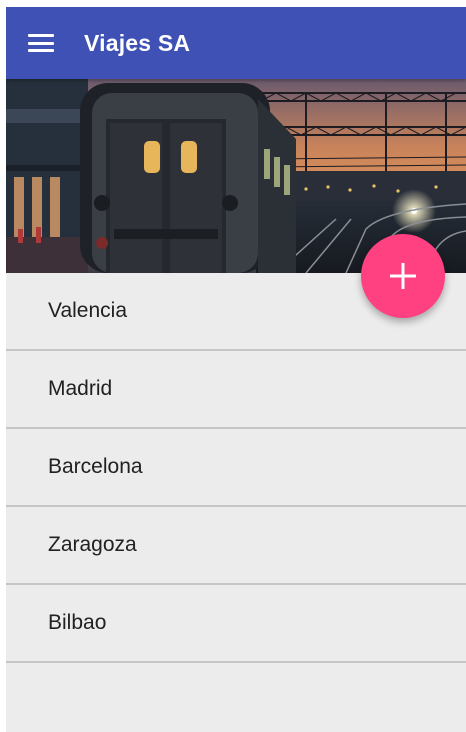 This screenshot has width=466, height=732. What do you see at coordinates (80, 388) in the screenshot?
I see `city-label: Madrid` at bounding box center [80, 388].